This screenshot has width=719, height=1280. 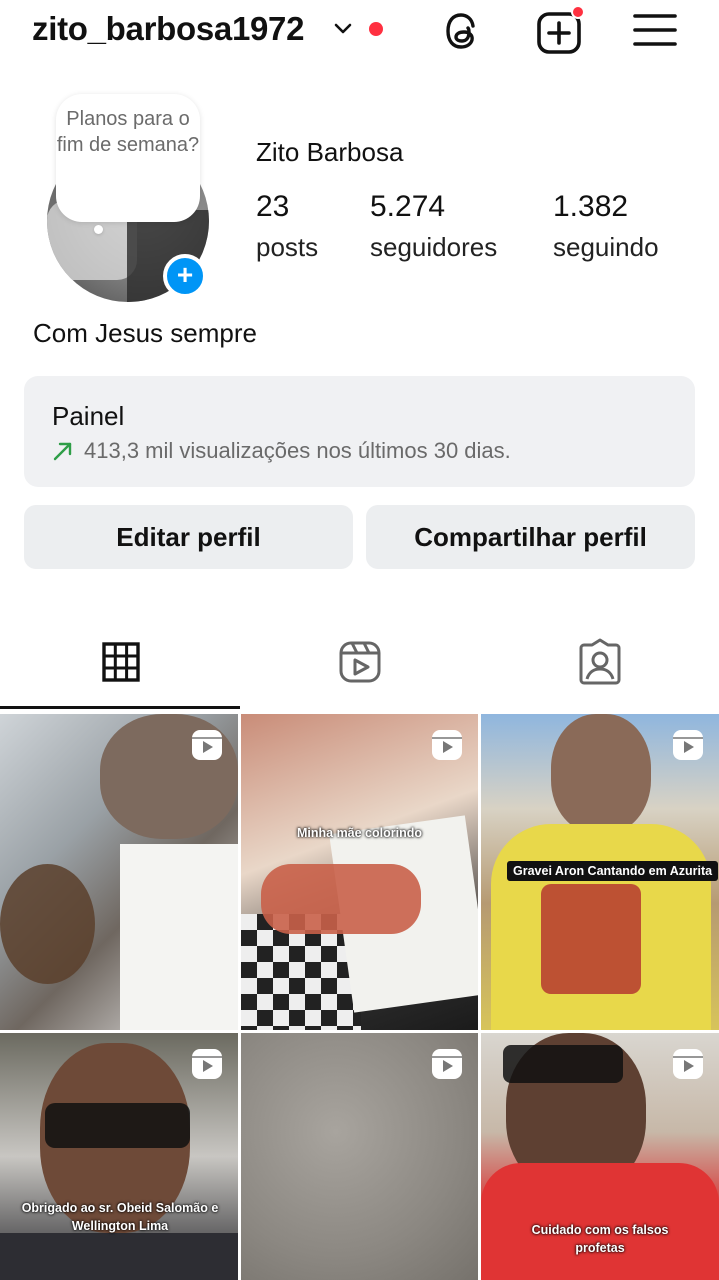 I want to click on menu-icon, so click(x=655, y=30).